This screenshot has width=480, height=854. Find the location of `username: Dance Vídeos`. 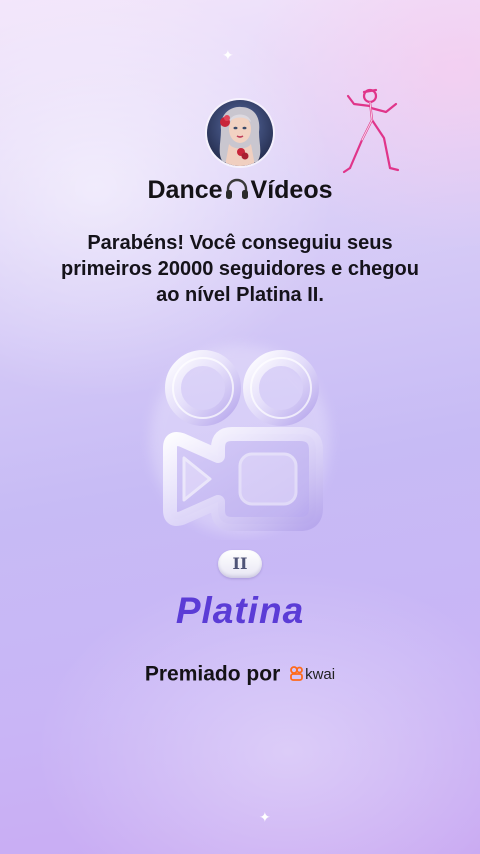

username: Dance Vídeos is located at coordinates (240, 190).